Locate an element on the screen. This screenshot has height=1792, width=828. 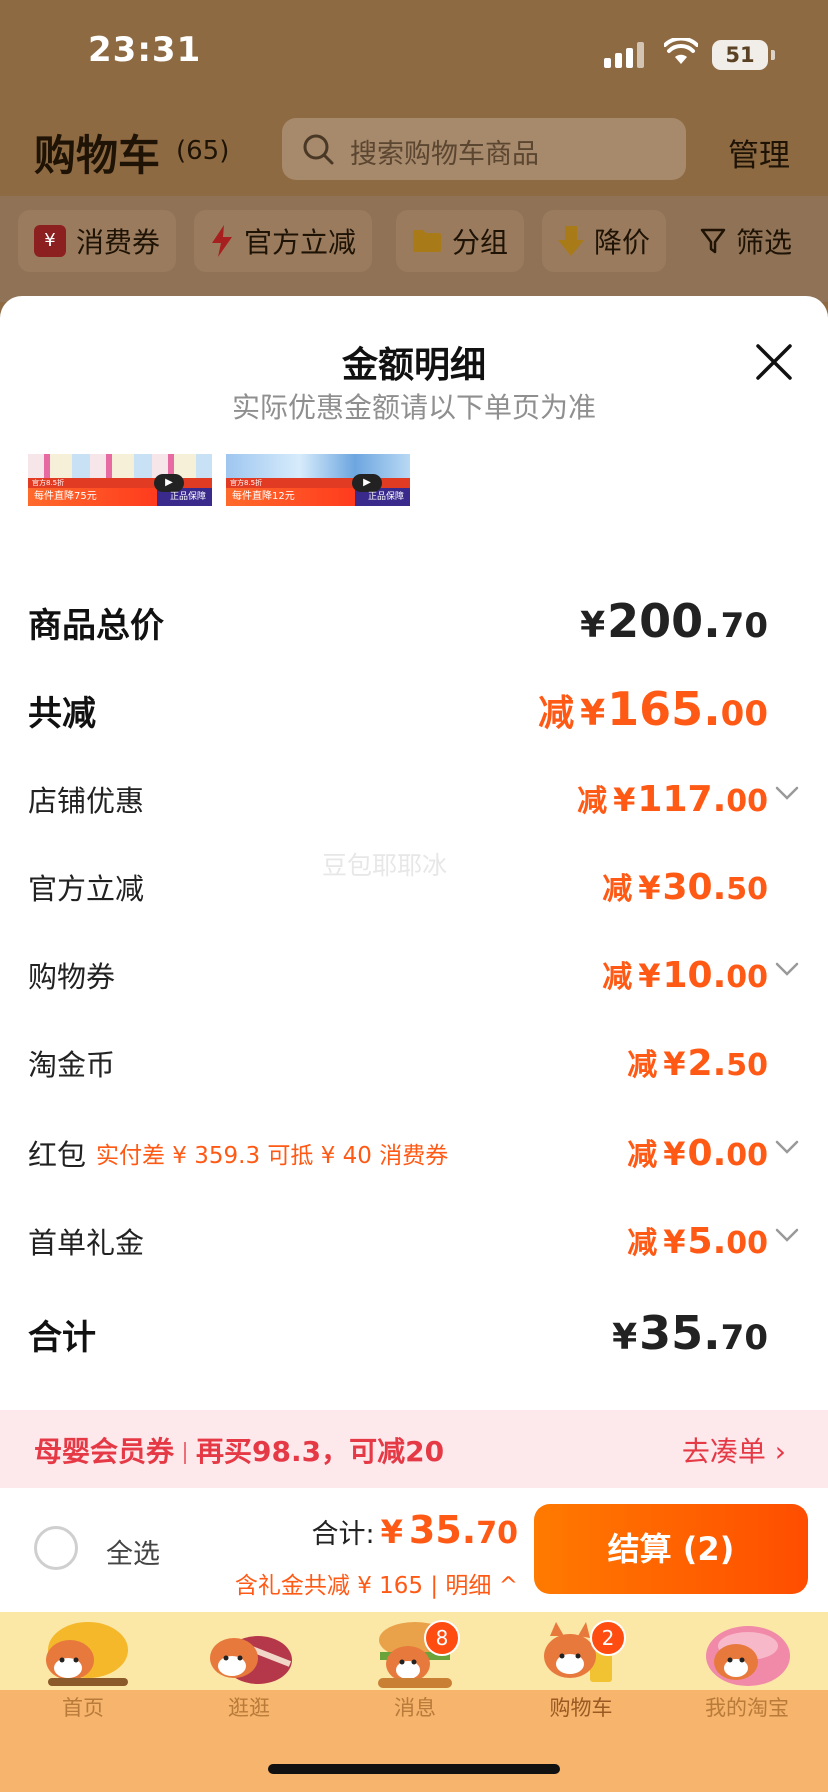
arrow-down-icon is located at coordinates (571, 241).